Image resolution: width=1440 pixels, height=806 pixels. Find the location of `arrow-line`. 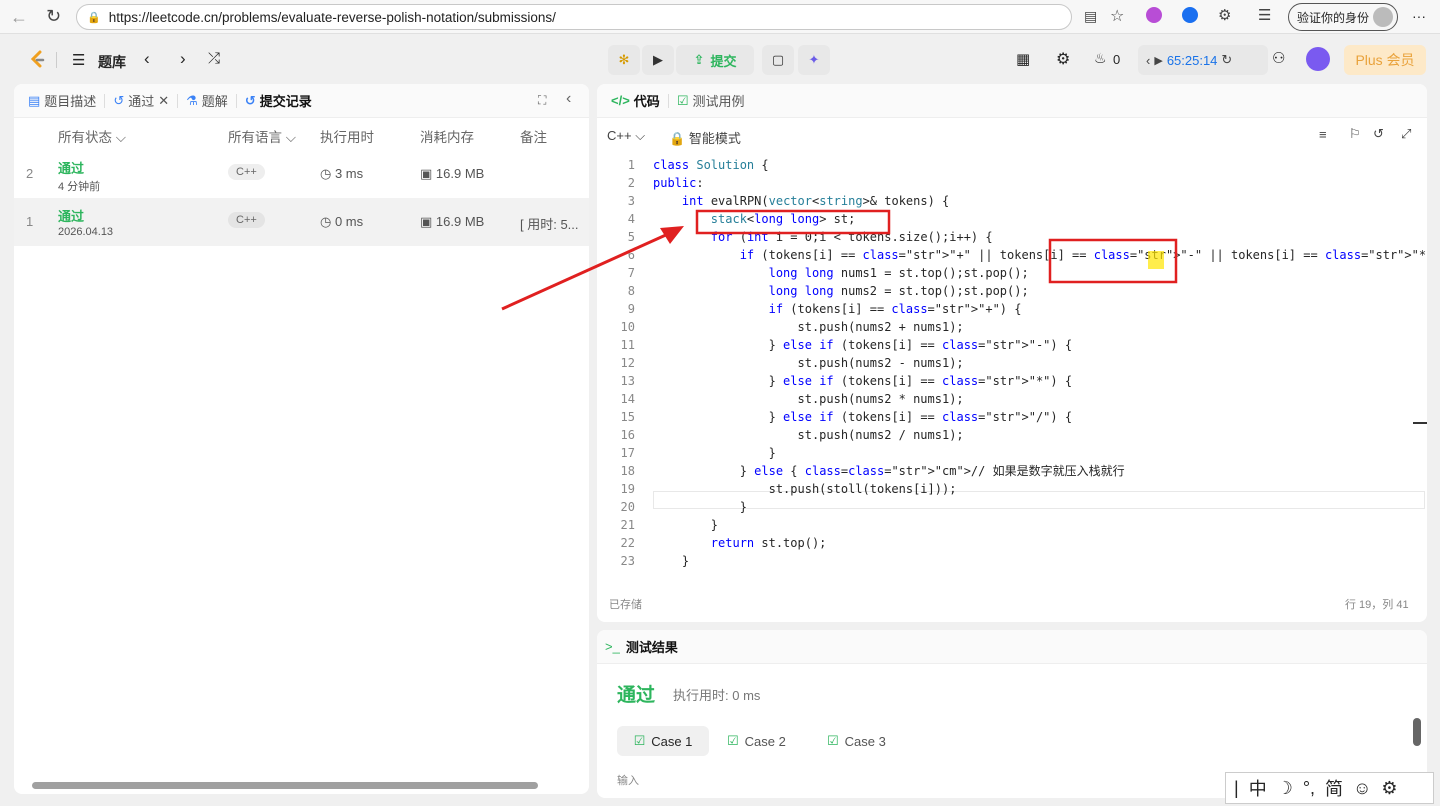

arrow-line is located at coordinates (585, 271).